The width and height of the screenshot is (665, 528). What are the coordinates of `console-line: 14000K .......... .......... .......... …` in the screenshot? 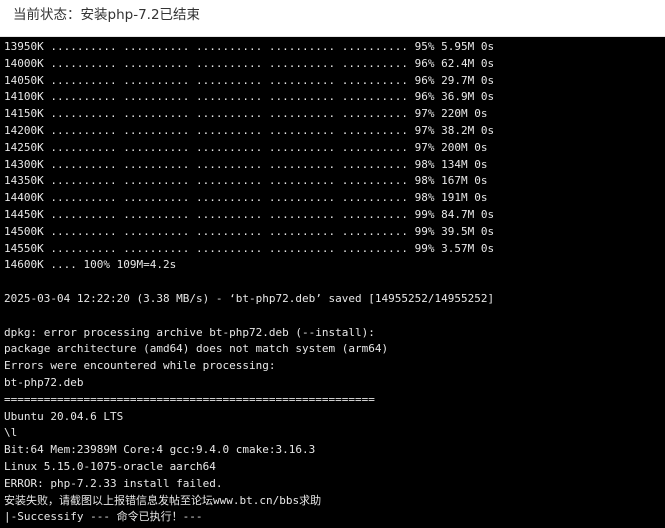 It's located at (249, 63).